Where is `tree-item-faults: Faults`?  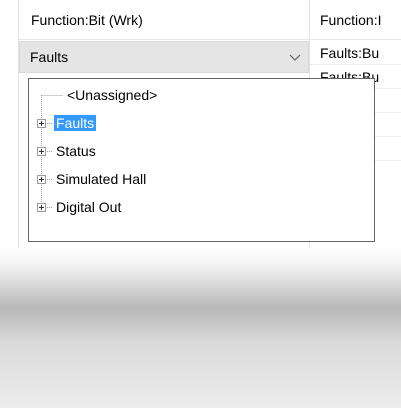
tree-item-faults: Faults is located at coordinates (75, 123).